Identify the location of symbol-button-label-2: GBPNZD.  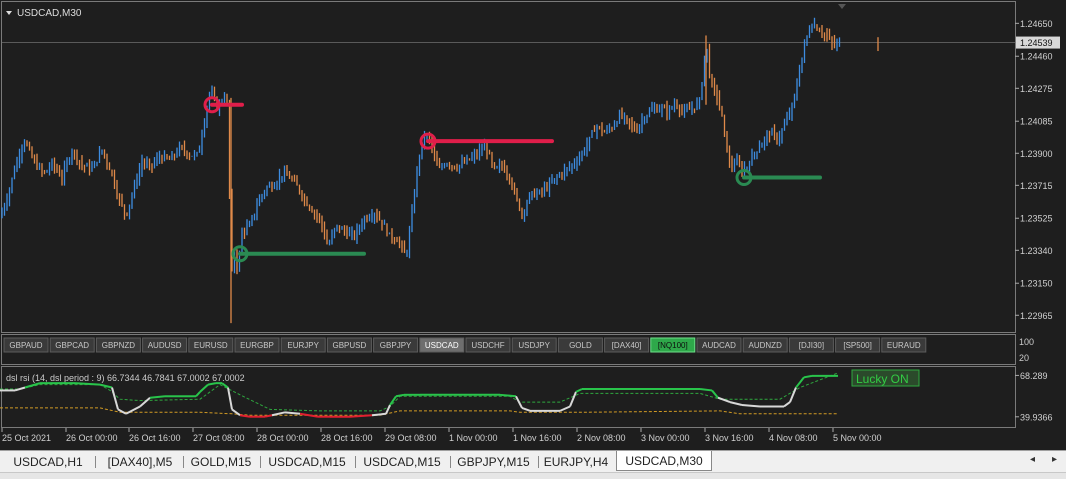
(119, 345).